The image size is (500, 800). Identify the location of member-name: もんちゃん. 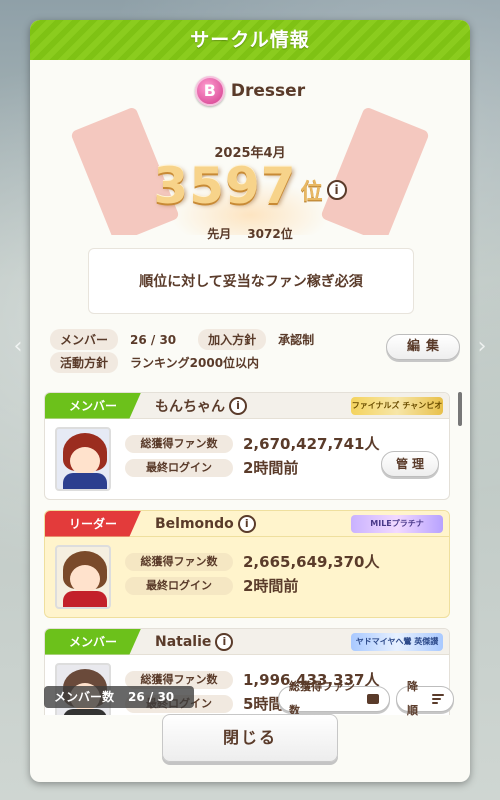
(190, 406).